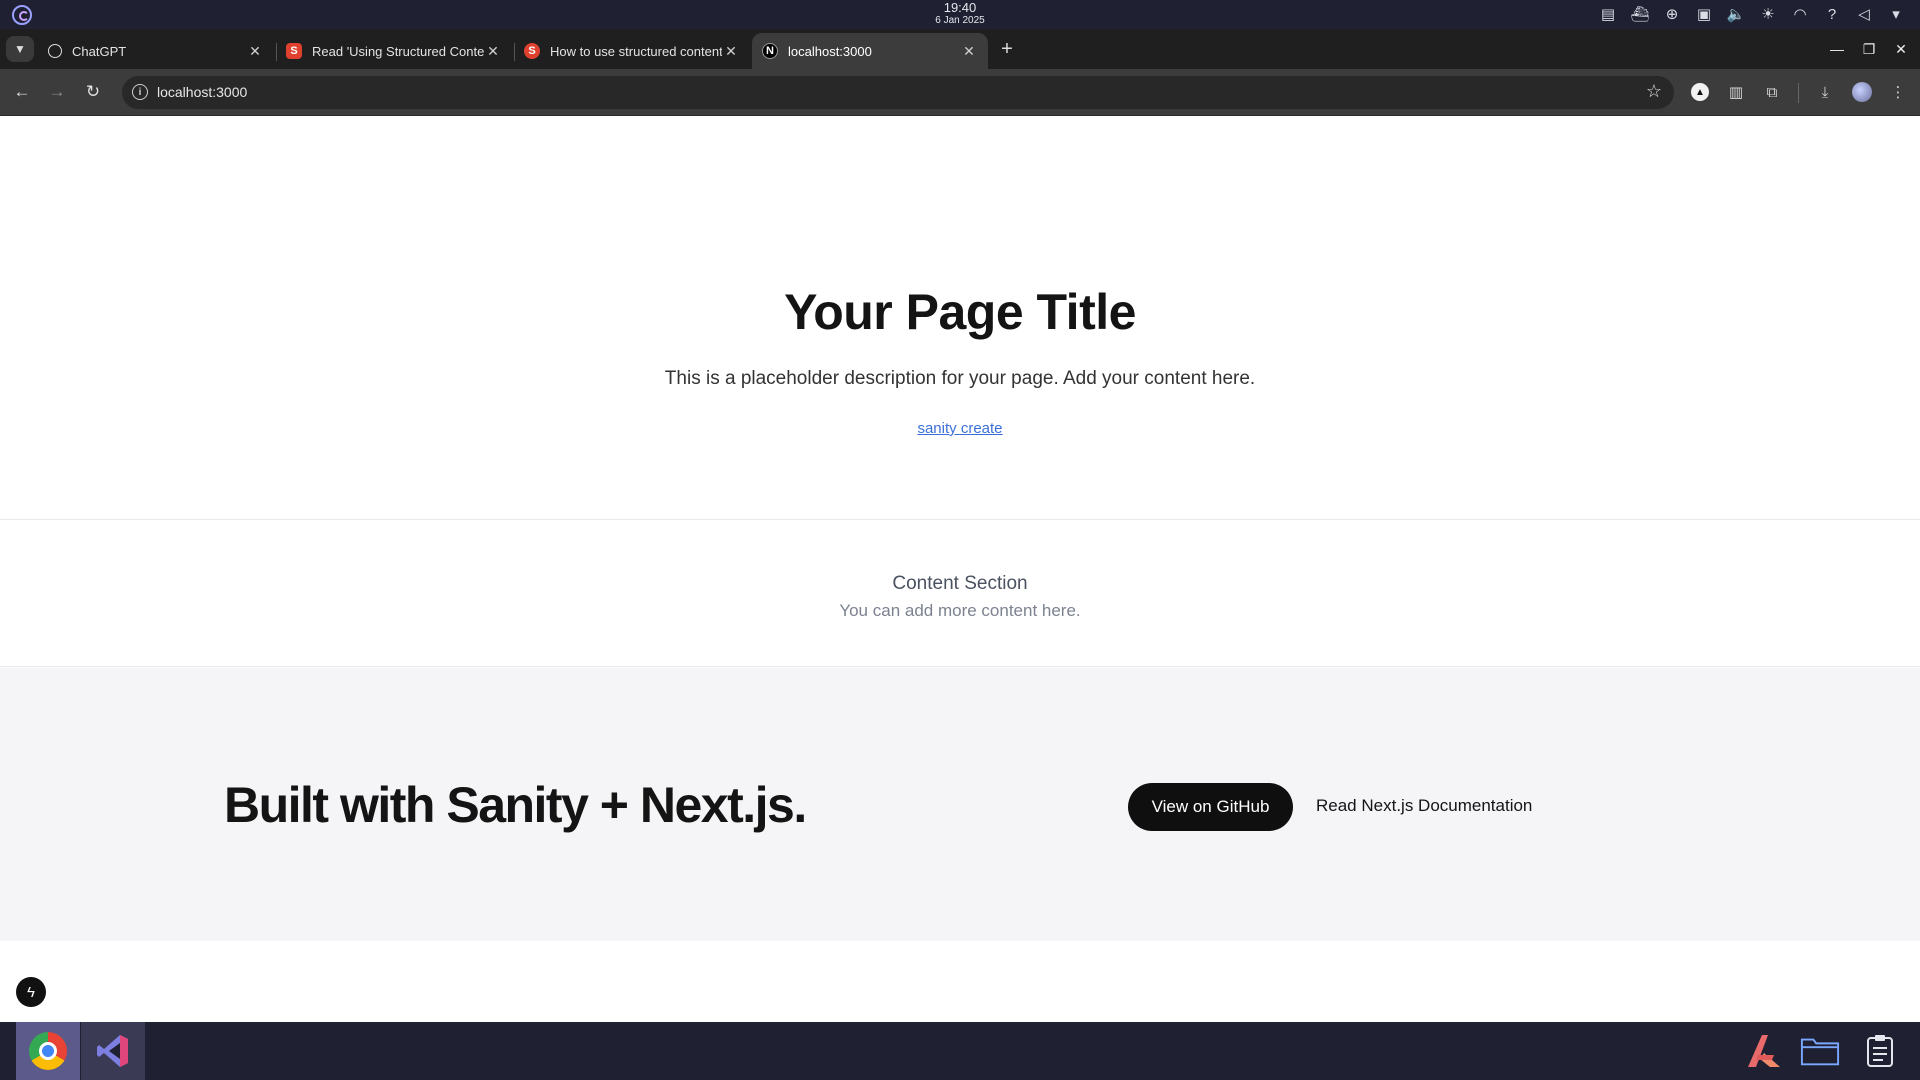 The image size is (1920, 1080). What do you see at coordinates (1798, 93) in the screenshot?
I see `toolbar-divider` at bounding box center [1798, 93].